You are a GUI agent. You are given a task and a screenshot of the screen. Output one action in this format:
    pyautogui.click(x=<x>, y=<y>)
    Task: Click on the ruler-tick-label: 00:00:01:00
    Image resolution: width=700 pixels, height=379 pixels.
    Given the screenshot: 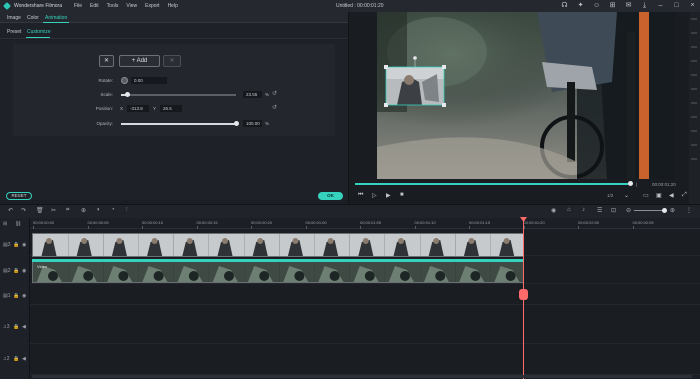 What is the action you would take?
    pyautogui.click(x=316, y=222)
    